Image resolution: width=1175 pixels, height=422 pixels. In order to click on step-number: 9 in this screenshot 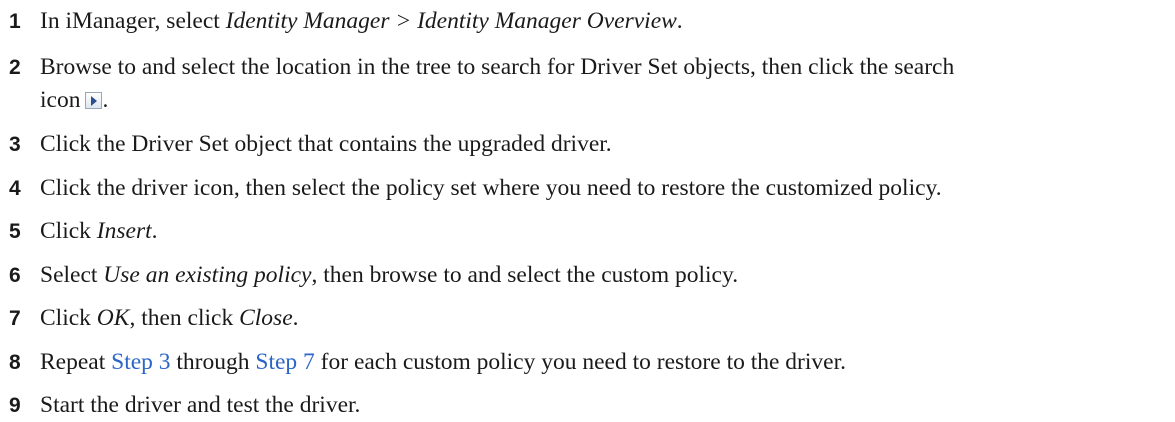, I will do `click(15, 405)`.